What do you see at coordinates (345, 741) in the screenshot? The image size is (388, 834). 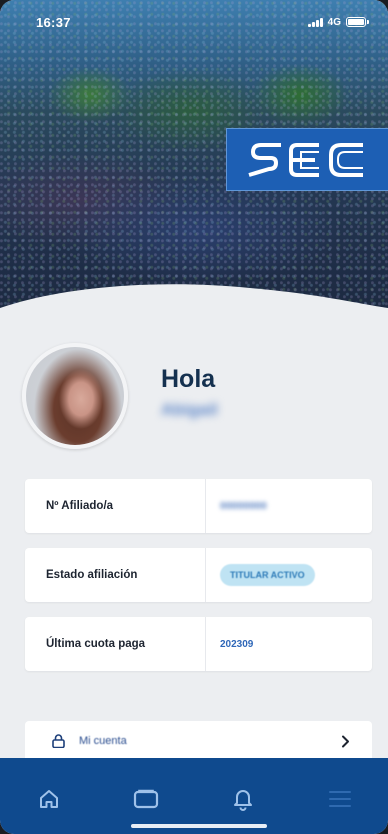 I see `chevron-right-icon` at bounding box center [345, 741].